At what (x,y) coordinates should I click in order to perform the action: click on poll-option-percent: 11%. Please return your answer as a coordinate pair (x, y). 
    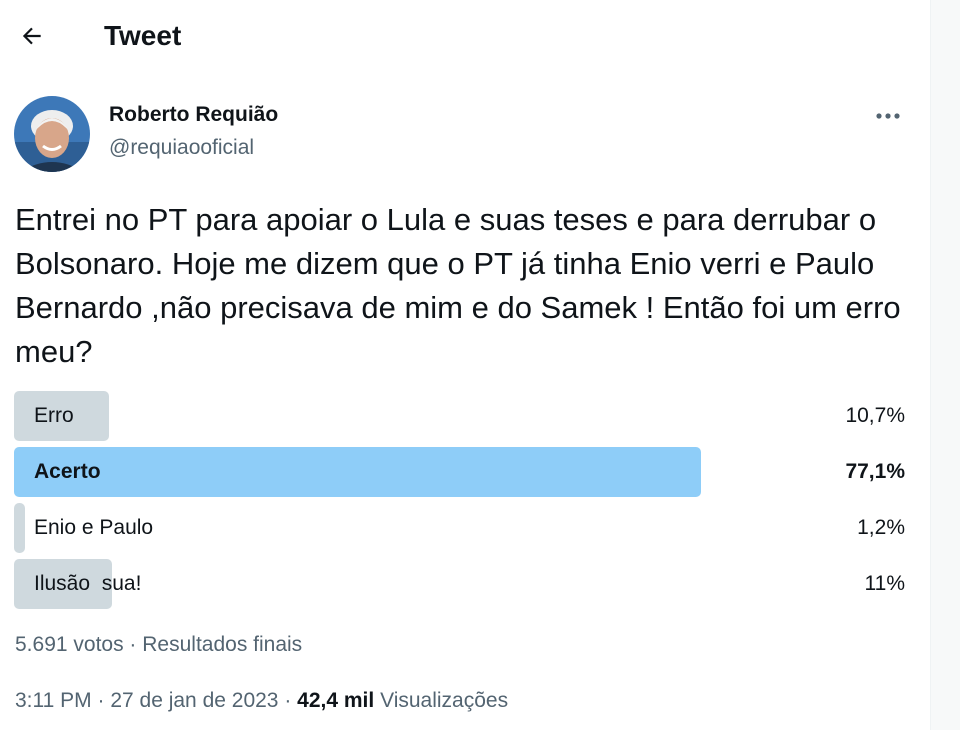
    Looking at the image, I should click on (884, 583).